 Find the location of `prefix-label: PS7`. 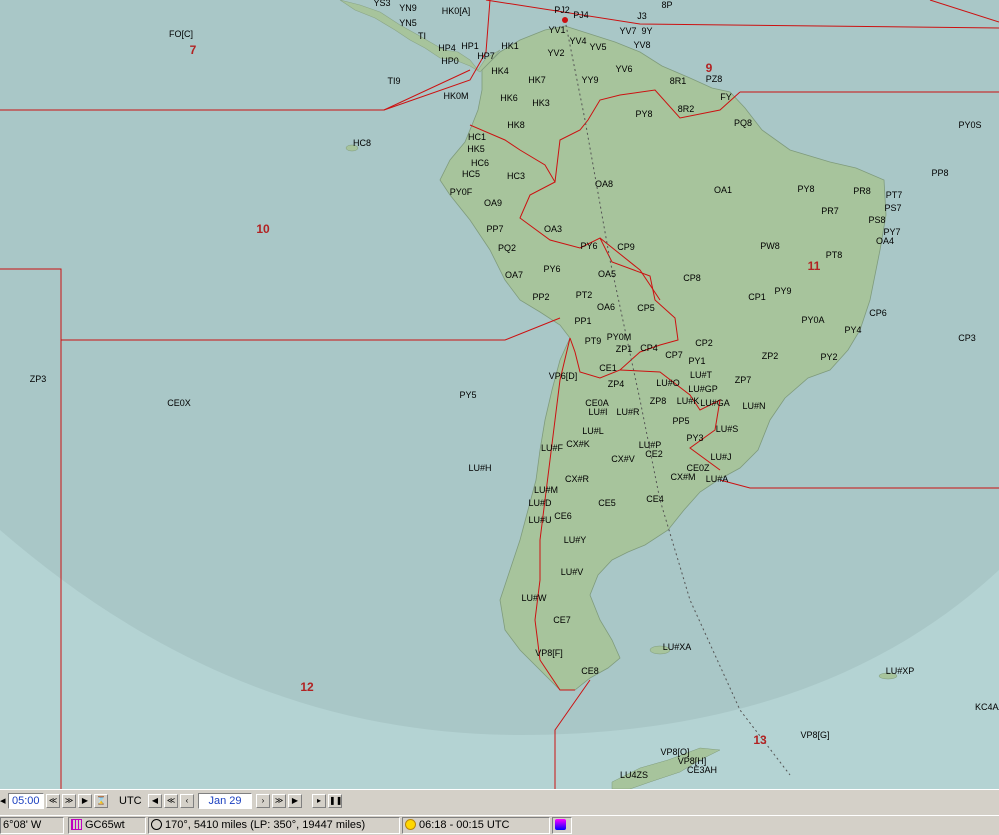

prefix-label: PS7 is located at coordinates (892, 208).